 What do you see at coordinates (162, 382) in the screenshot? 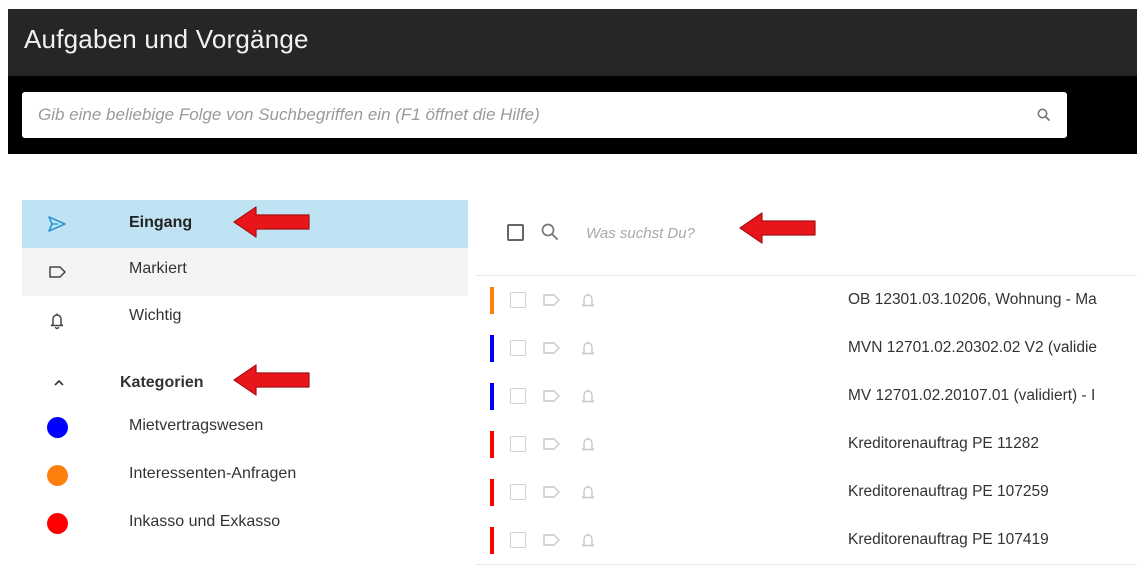
I see `categories-label: Kategorien` at bounding box center [162, 382].